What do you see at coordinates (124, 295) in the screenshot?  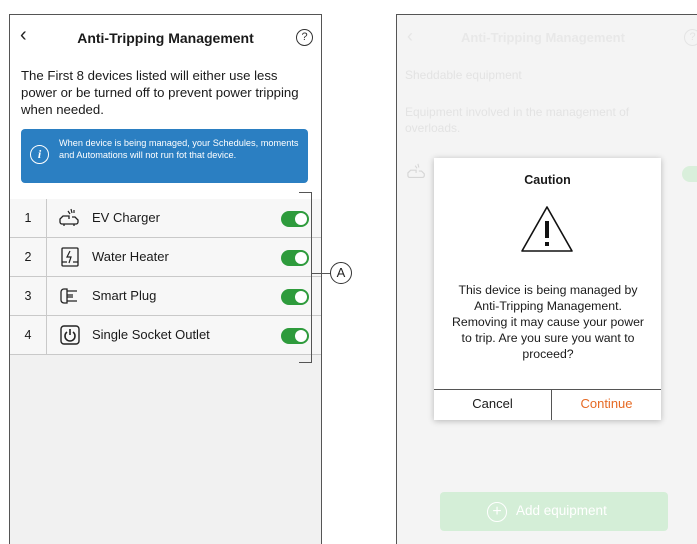 I see `device-name: Smart Plug` at bounding box center [124, 295].